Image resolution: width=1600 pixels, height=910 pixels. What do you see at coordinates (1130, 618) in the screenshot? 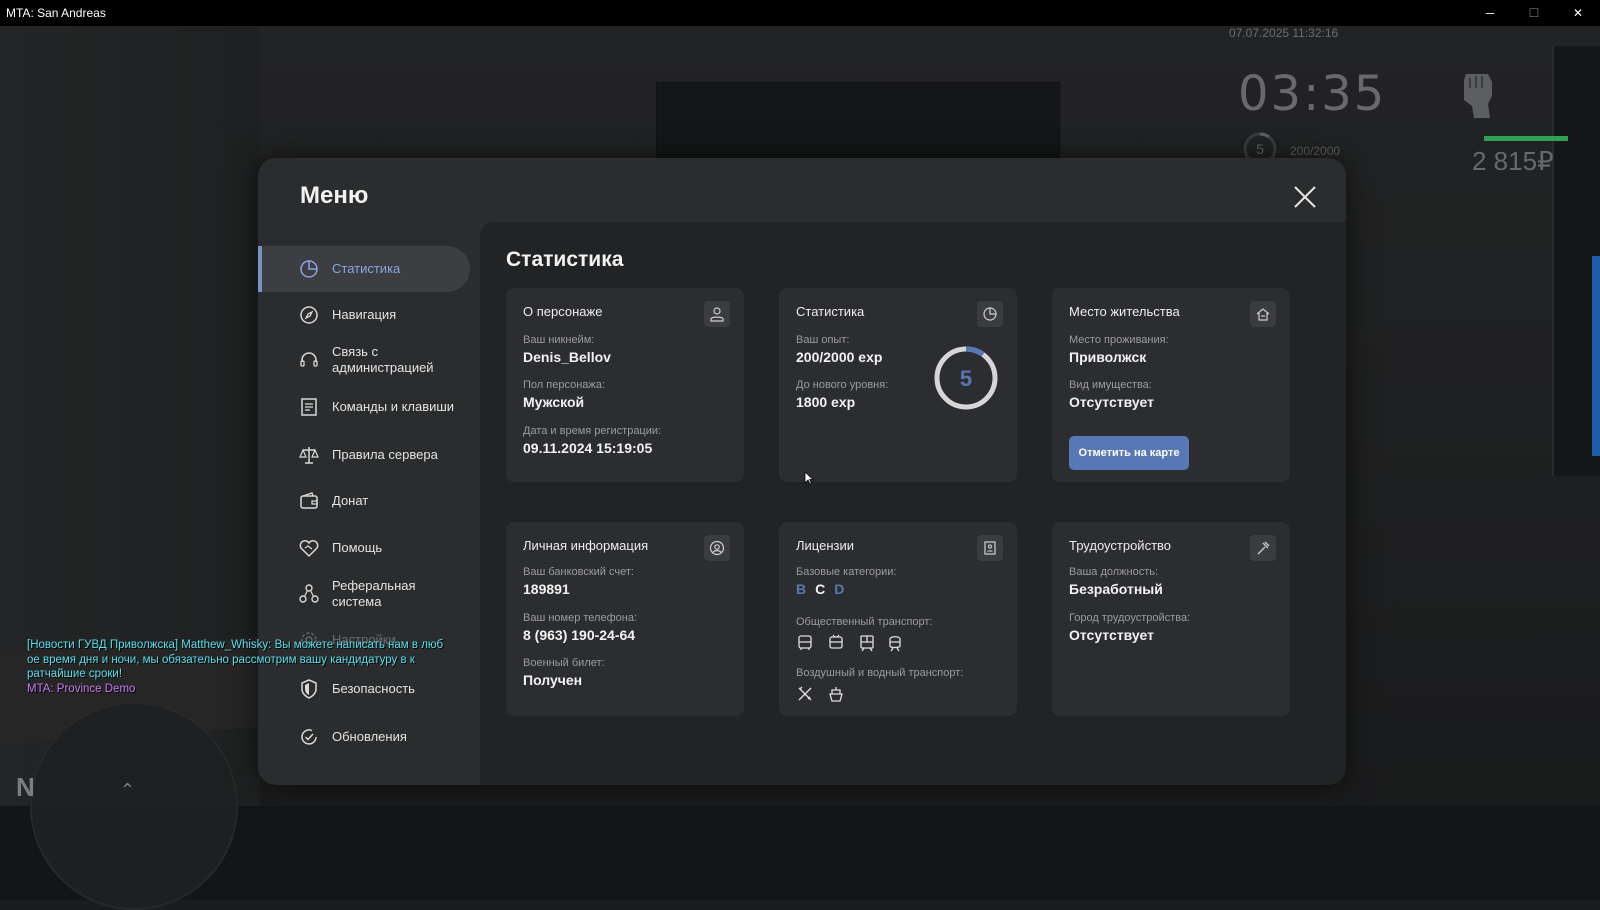
I see `work-city-label: Город трудоустройства:` at bounding box center [1130, 618].